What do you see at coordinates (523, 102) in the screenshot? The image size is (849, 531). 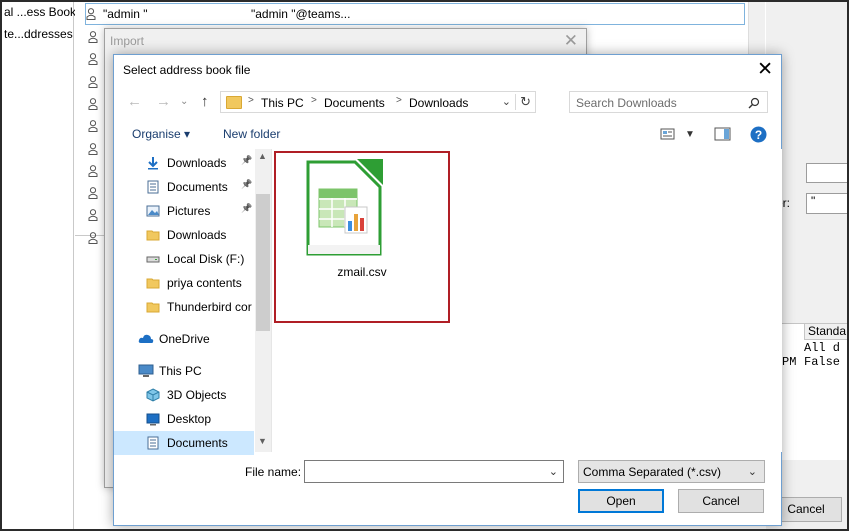 I see `refresh-icon: ↻` at bounding box center [523, 102].